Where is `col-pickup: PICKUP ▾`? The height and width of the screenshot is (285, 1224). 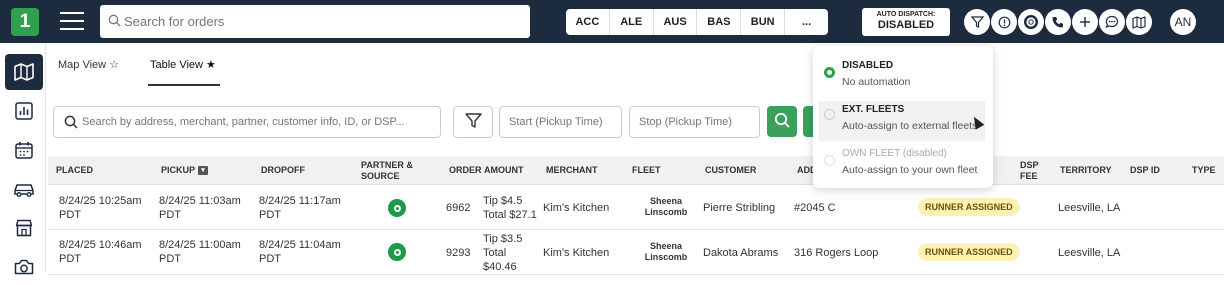 col-pickup: PICKUP ▾ is located at coordinates (185, 170).